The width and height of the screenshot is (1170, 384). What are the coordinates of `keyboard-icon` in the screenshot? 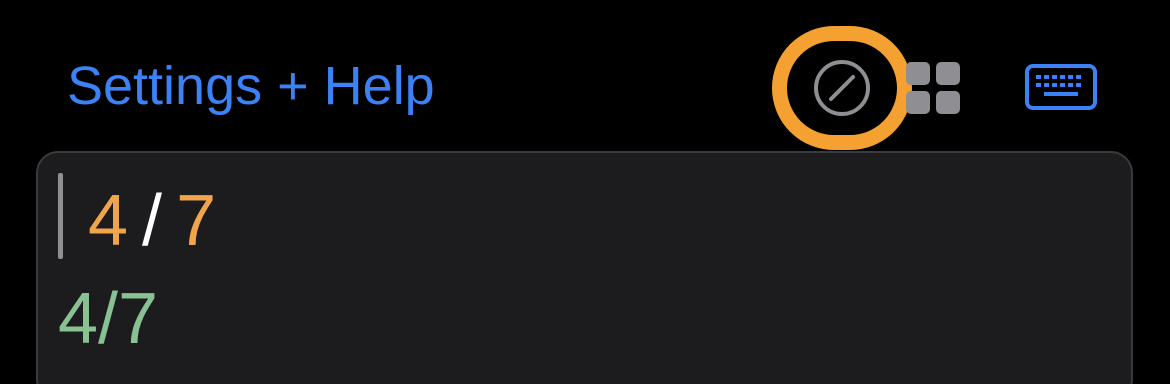 It's located at (1061, 87).